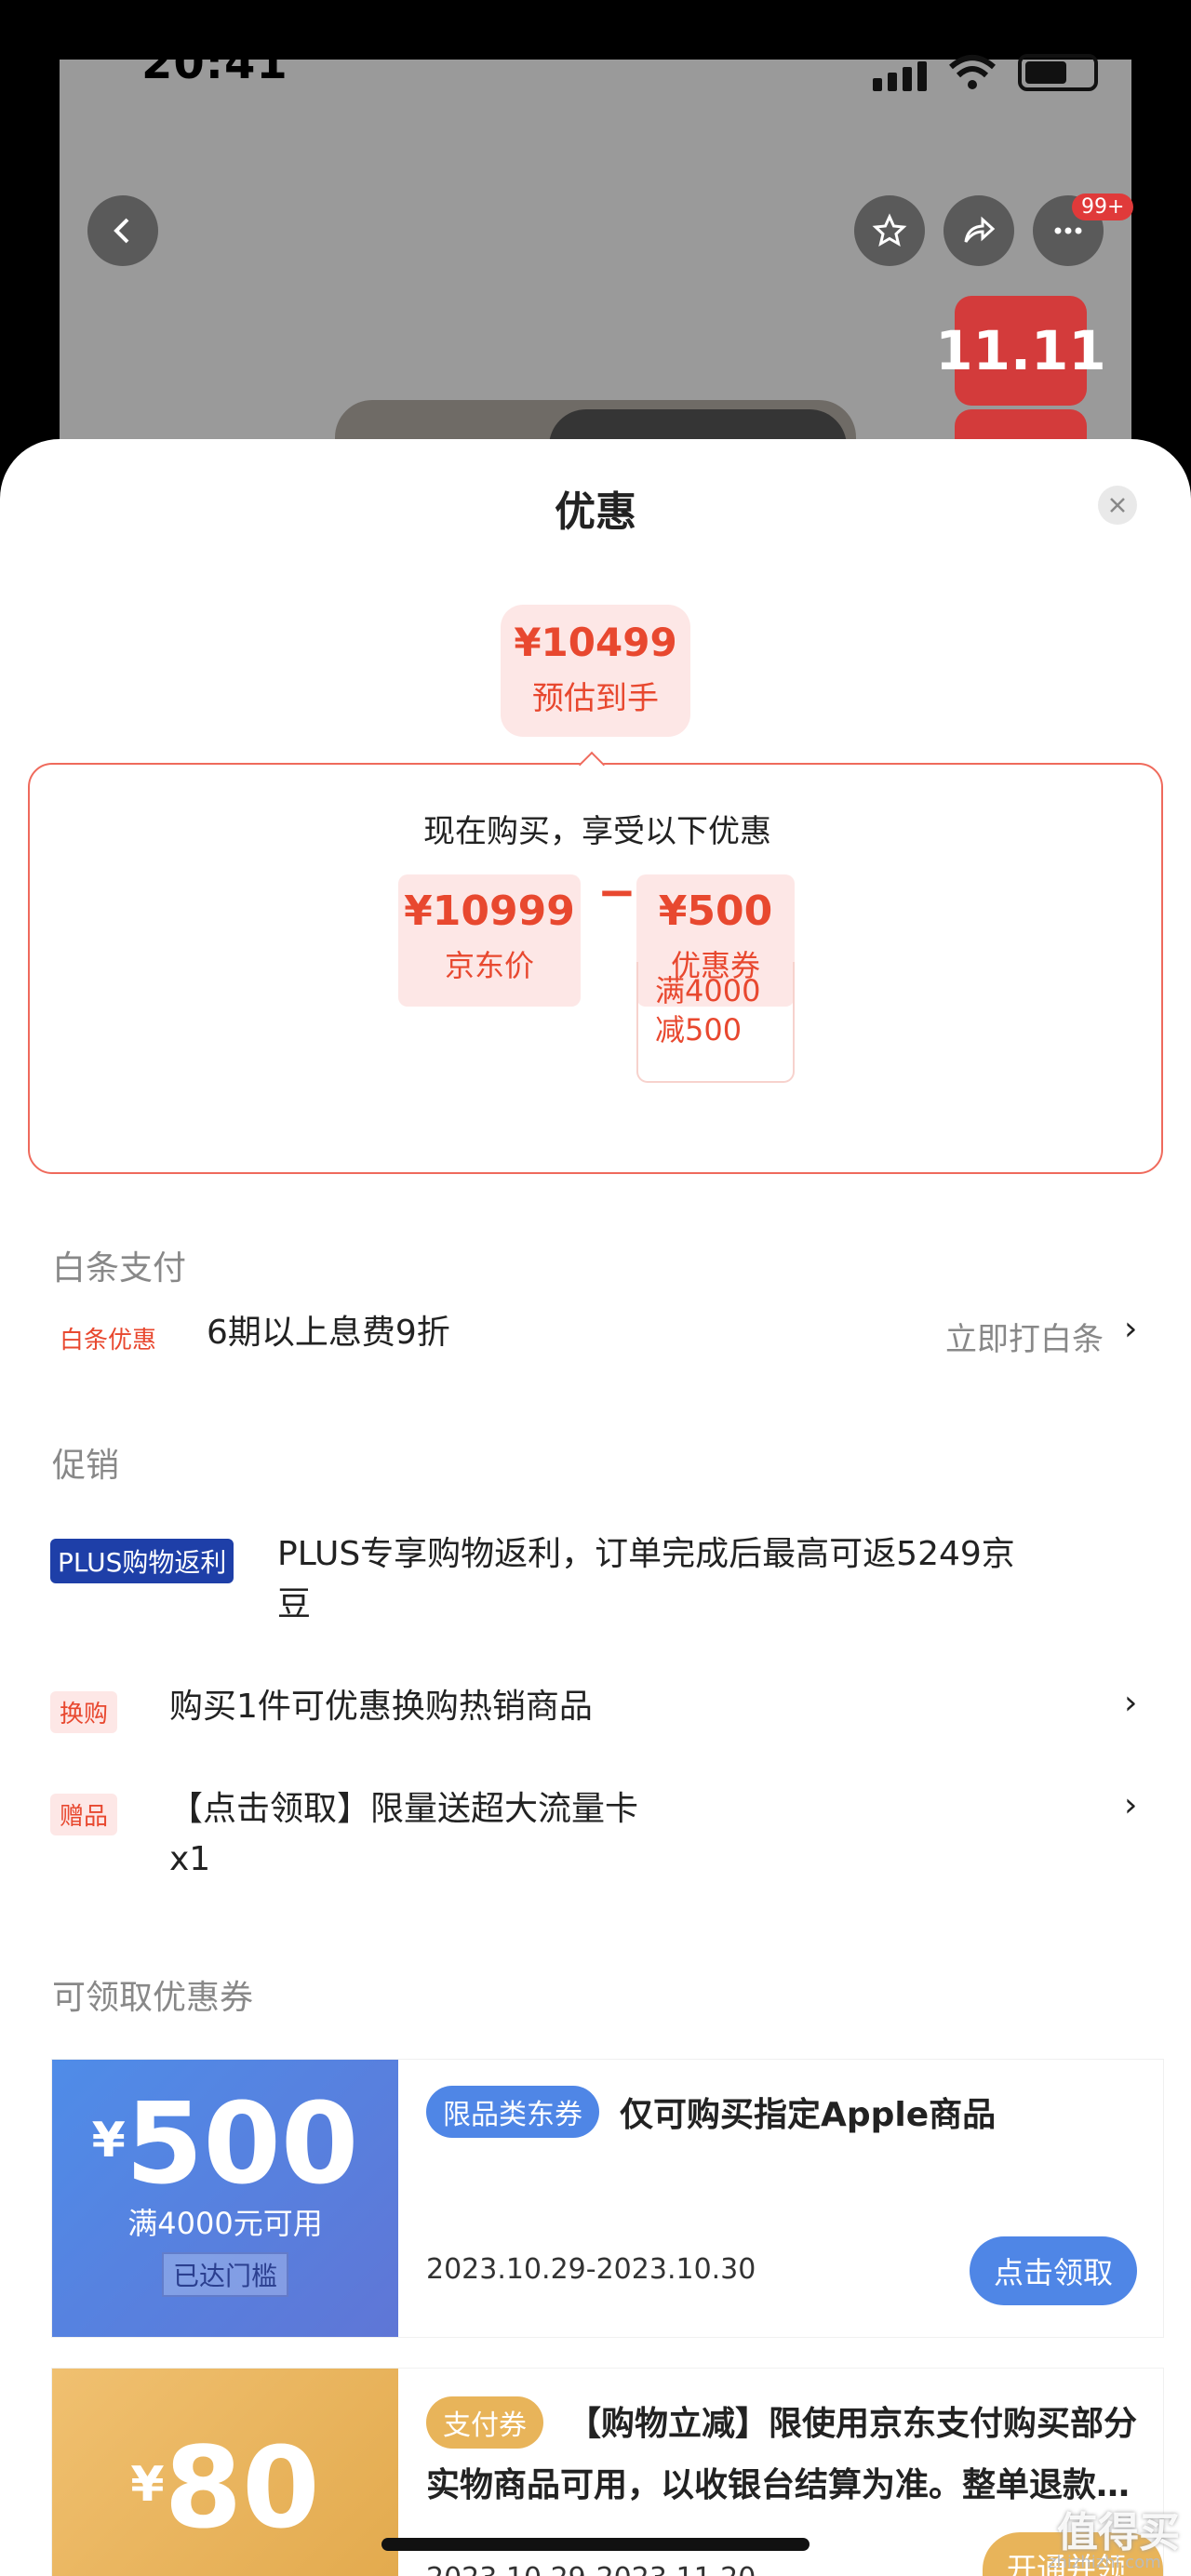 The height and width of the screenshot is (2576, 1191). What do you see at coordinates (328, 1333) in the screenshot?
I see `baitiao-text: 6期以上息费9折` at bounding box center [328, 1333].